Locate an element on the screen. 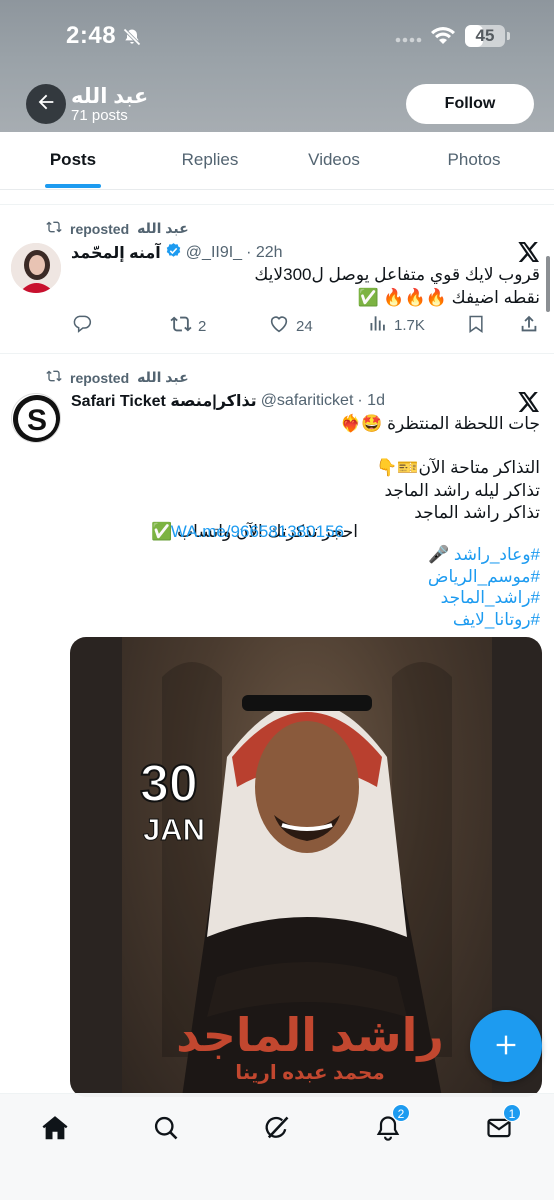 The image size is (554, 1200). share-button is located at coordinates (529, 326).